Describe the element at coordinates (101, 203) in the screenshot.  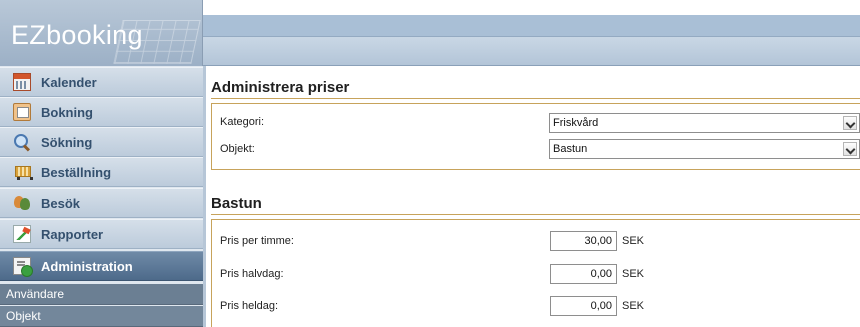
I see `sidebar-item-besok: Besök` at that location.